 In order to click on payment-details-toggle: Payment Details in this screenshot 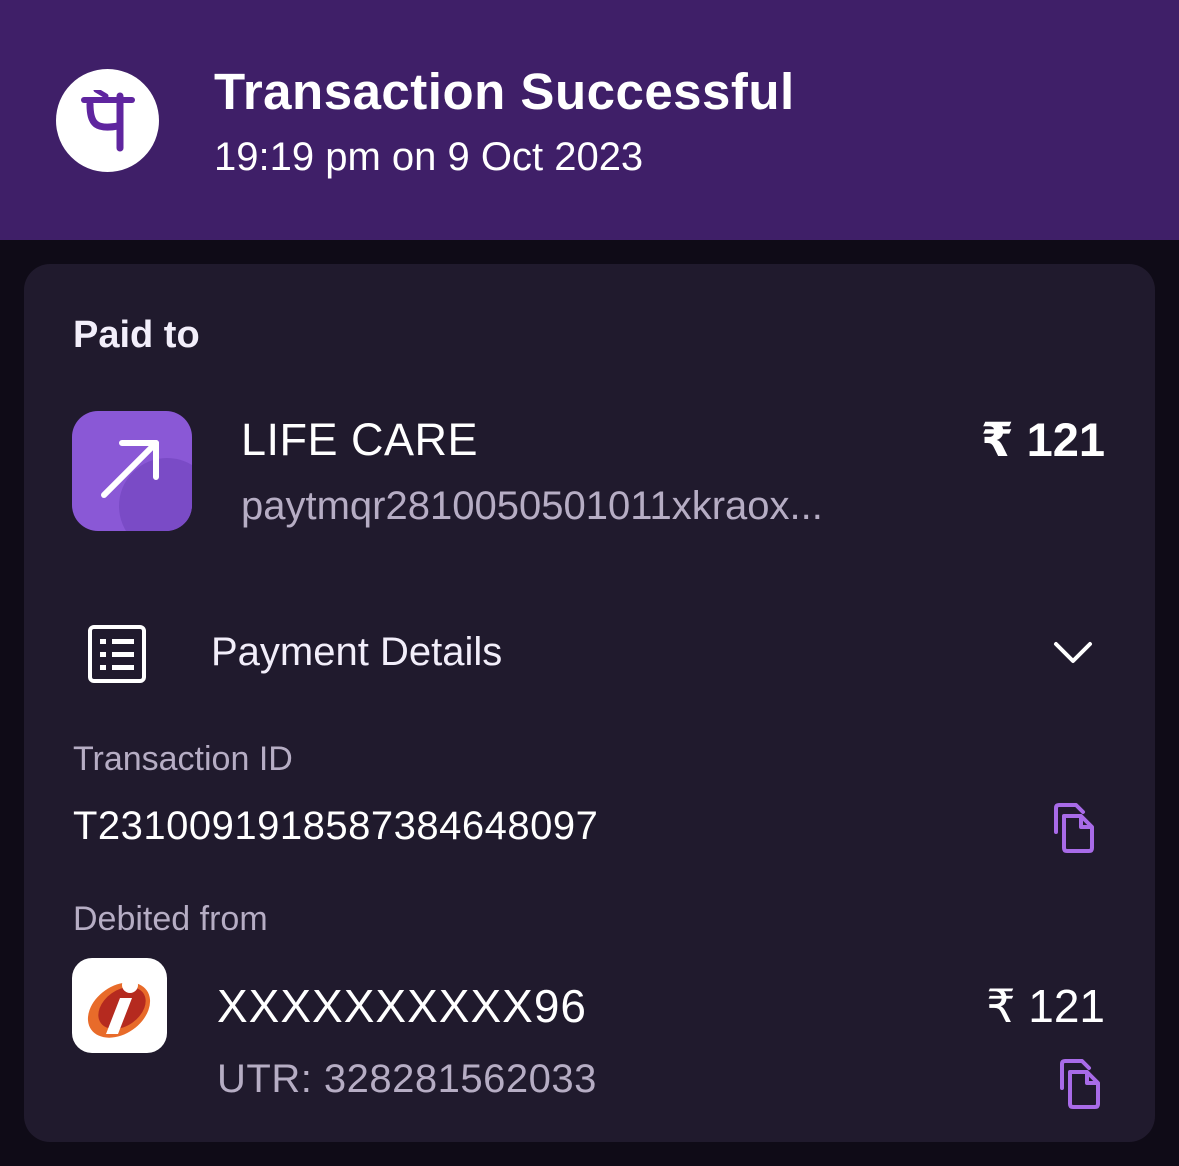, I will do `click(356, 652)`.